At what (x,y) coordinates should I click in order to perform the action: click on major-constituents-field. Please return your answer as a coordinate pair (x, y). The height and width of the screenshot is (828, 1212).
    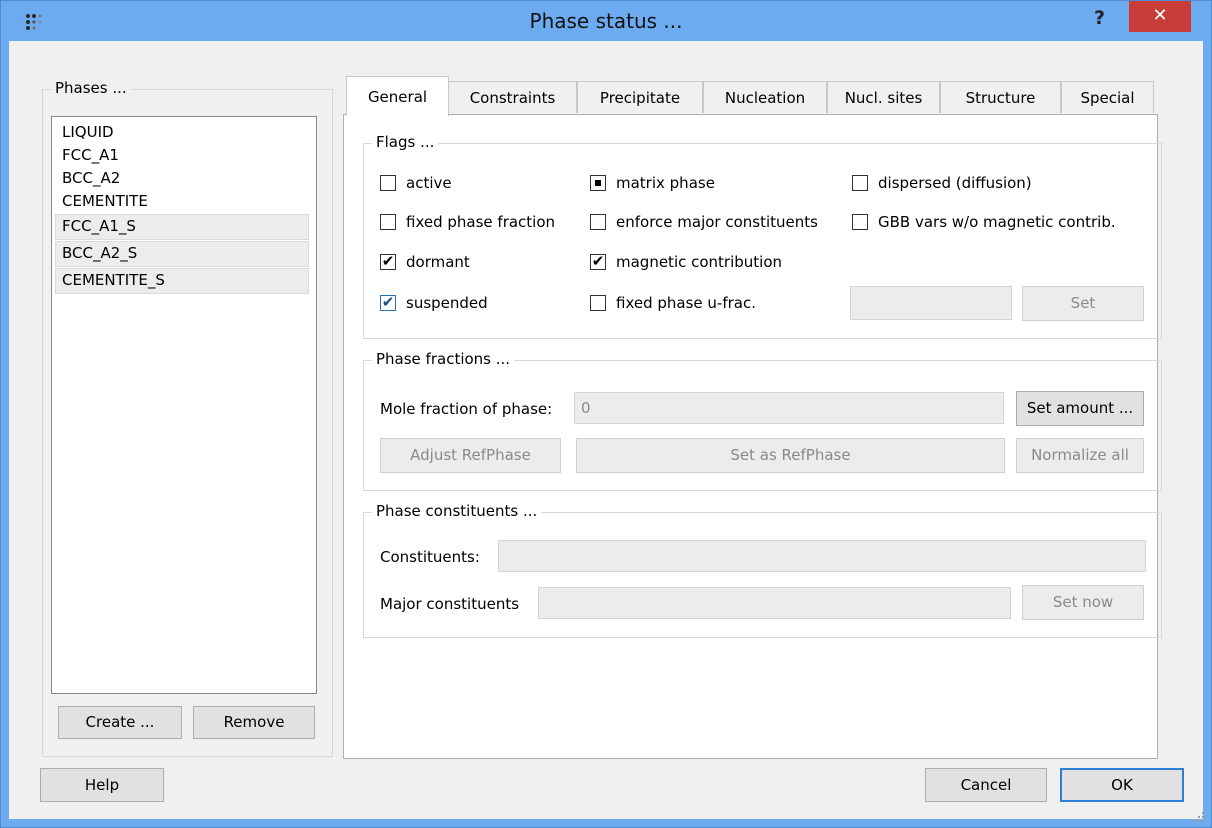
    Looking at the image, I should click on (774, 603).